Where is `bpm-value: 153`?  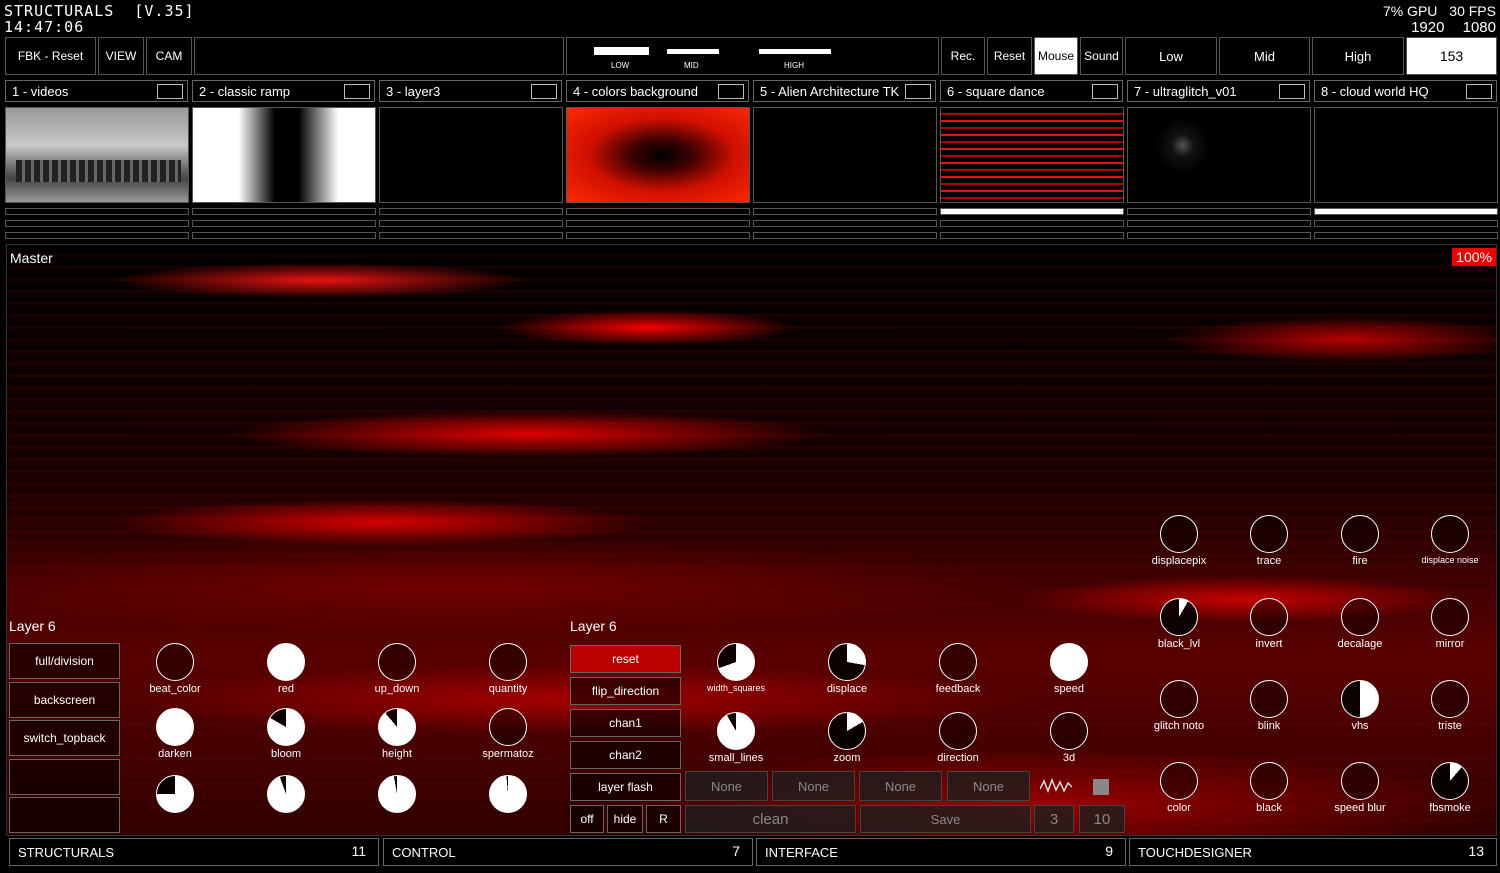 bpm-value: 153 is located at coordinates (1451, 56).